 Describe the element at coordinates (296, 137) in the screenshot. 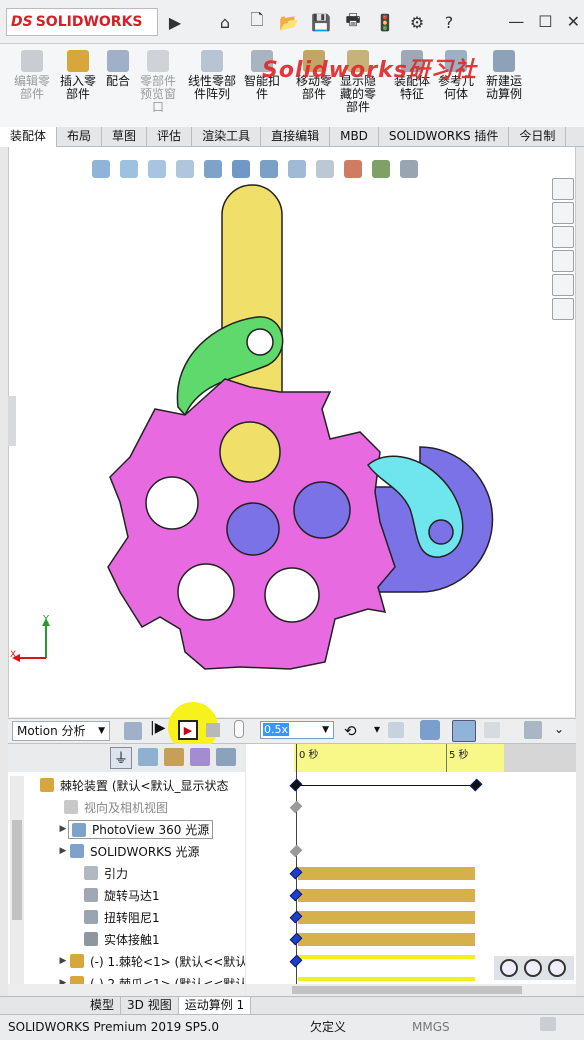

I see `tab-direct-editing: 直接编辑` at that location.